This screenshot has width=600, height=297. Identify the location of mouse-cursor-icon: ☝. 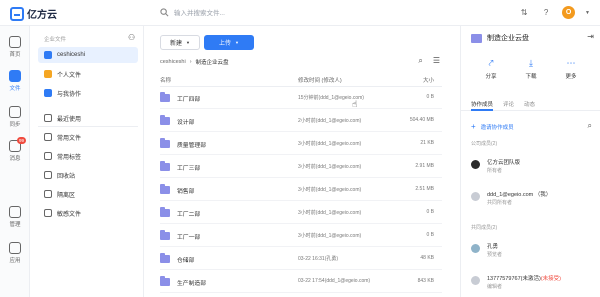
(355, 104).